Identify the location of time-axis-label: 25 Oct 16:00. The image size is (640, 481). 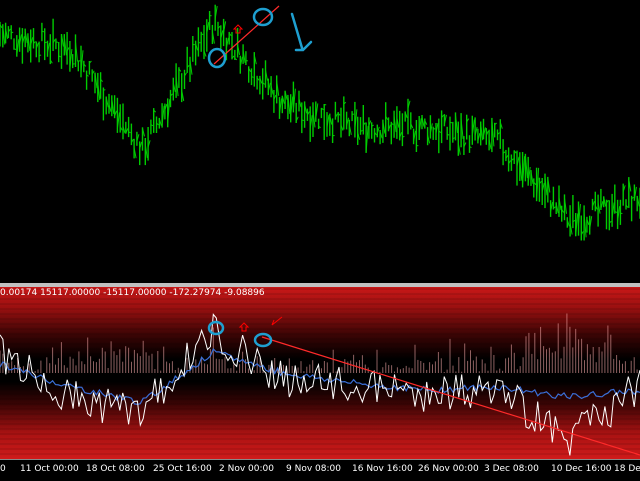
(182, 469).